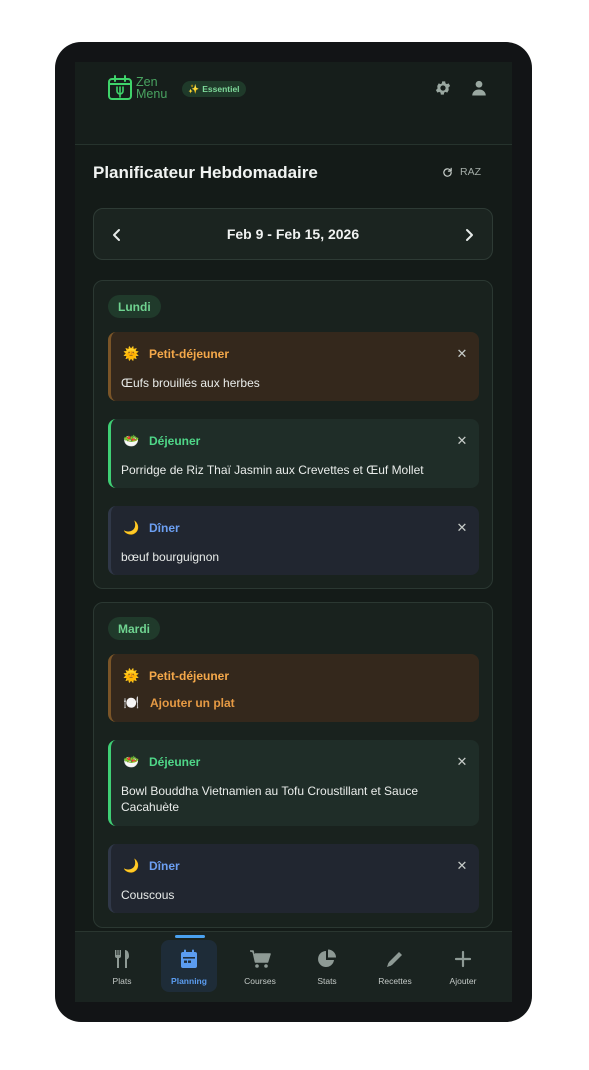 Image resolution: width=589 pixels, height=1070 pixels. I want to click on nav-stats: Stats, so click(327, 966).